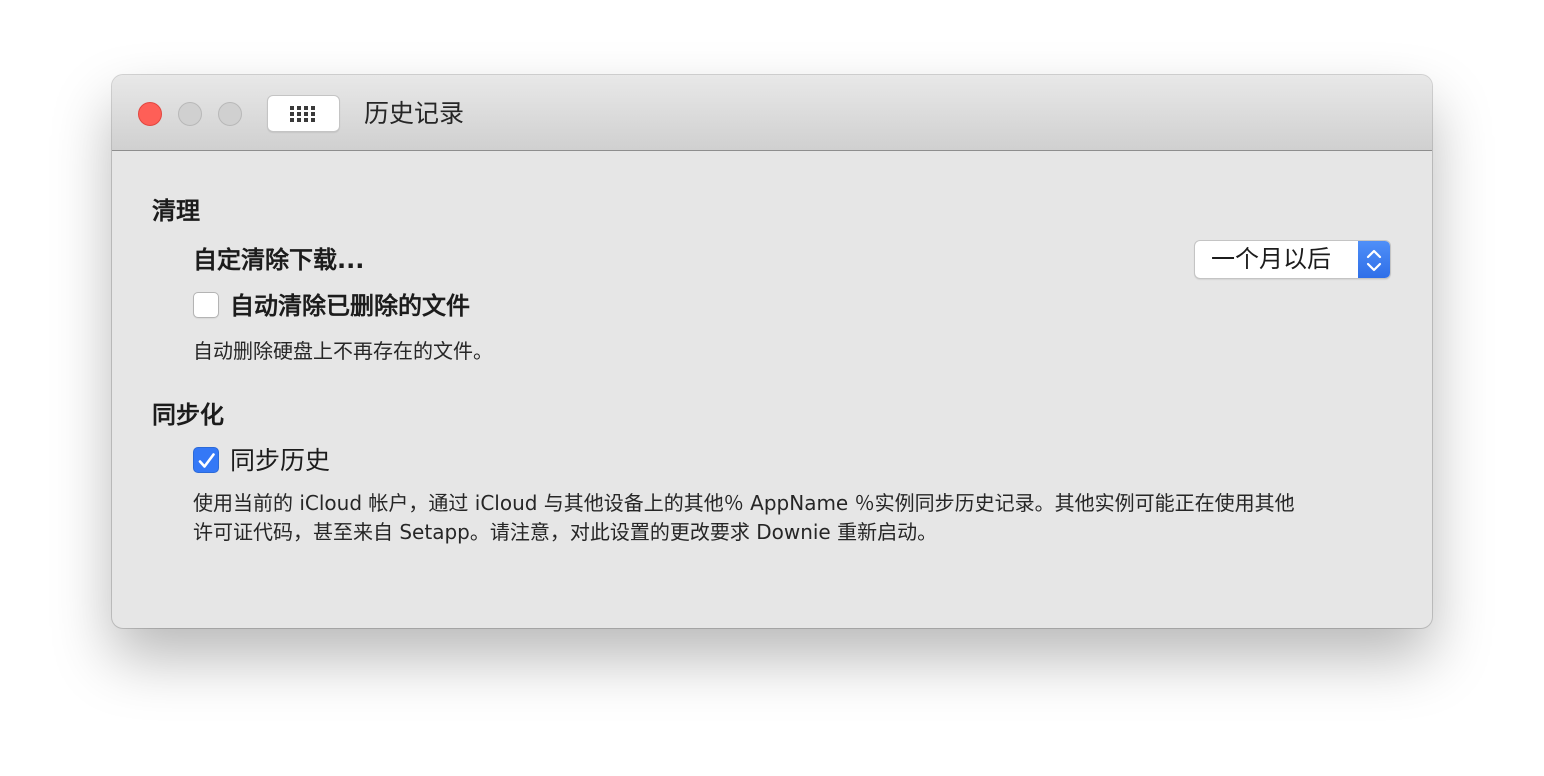 The height and width of the screenshot is (776, 1544). I want to click on show-all-preferences-button, so click(303, 113).